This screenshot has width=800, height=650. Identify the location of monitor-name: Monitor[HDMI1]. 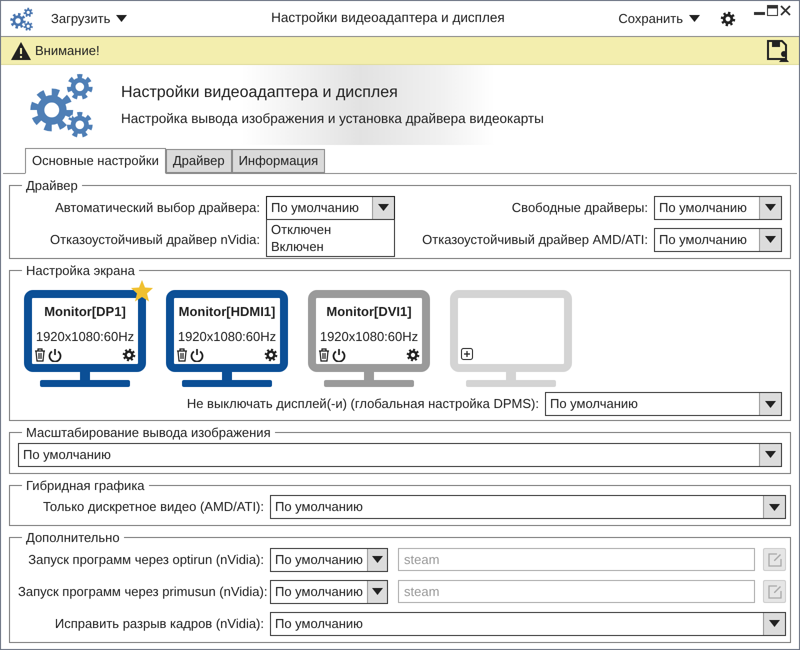
(227, 312).